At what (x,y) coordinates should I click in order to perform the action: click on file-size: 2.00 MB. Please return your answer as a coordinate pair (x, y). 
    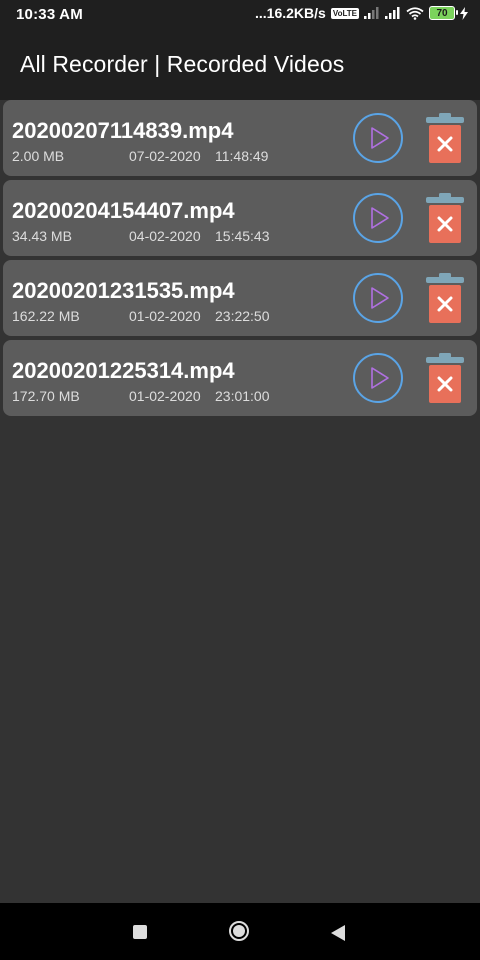
    Looking at the image, I should click on (38, 156).